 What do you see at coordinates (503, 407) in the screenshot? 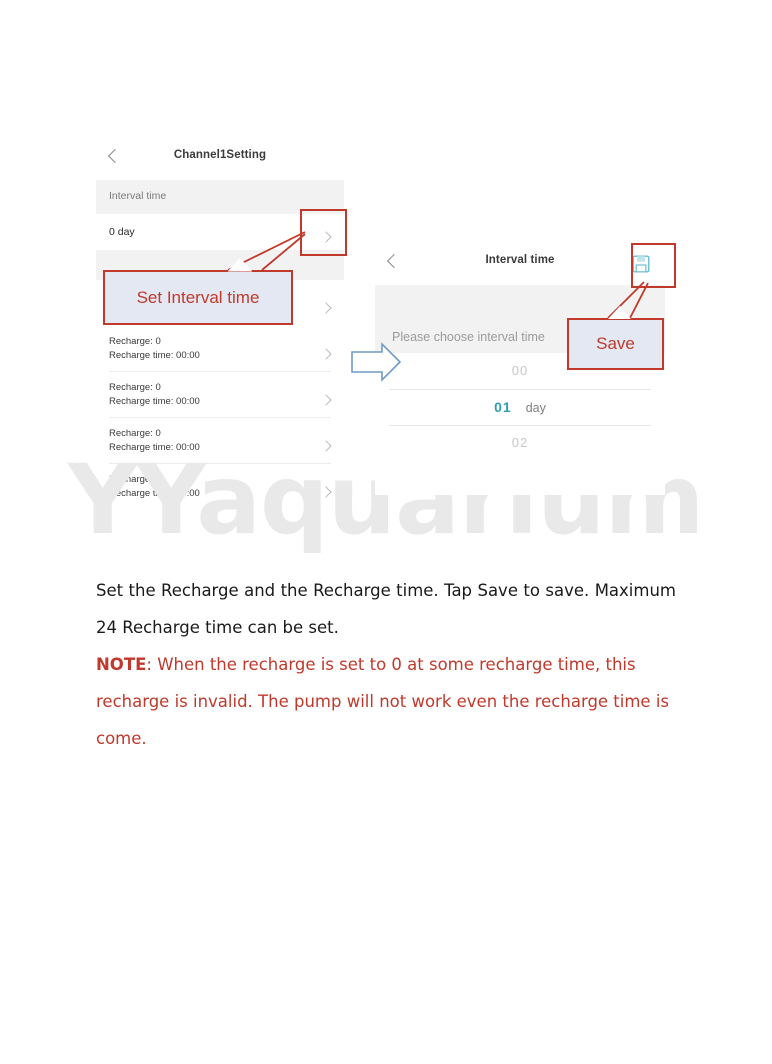
I see `picker-selected-value: 01` at bounding box center [503, 407].